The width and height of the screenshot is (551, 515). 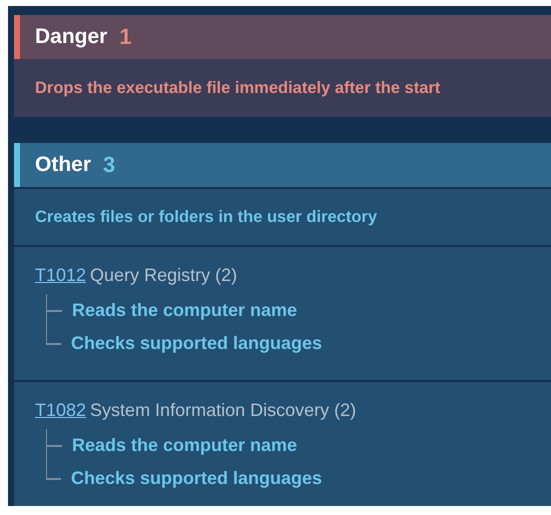 I want to click on technique-name: Query Registry (2), so click(x=164, y=275).